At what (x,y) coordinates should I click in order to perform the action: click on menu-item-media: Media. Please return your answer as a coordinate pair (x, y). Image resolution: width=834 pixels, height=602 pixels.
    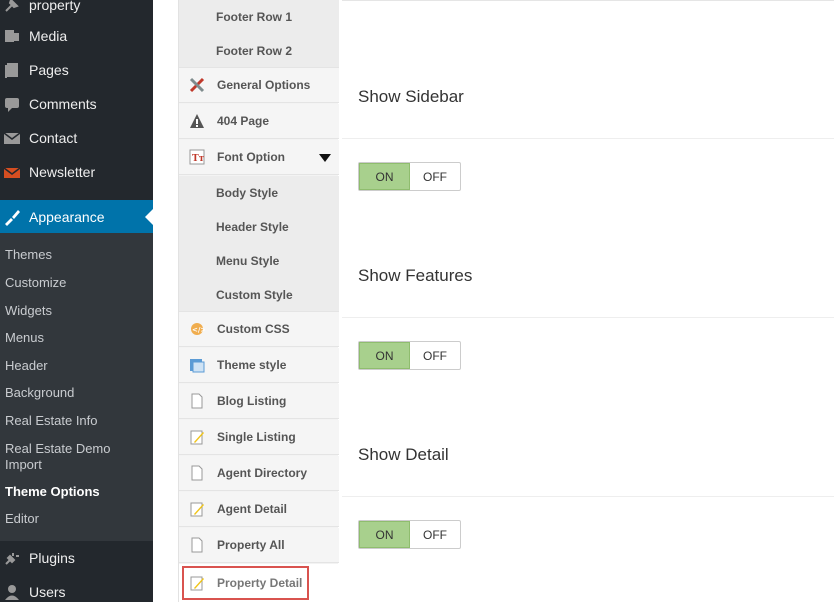
    Looking at the image, I should click on (76, 36).